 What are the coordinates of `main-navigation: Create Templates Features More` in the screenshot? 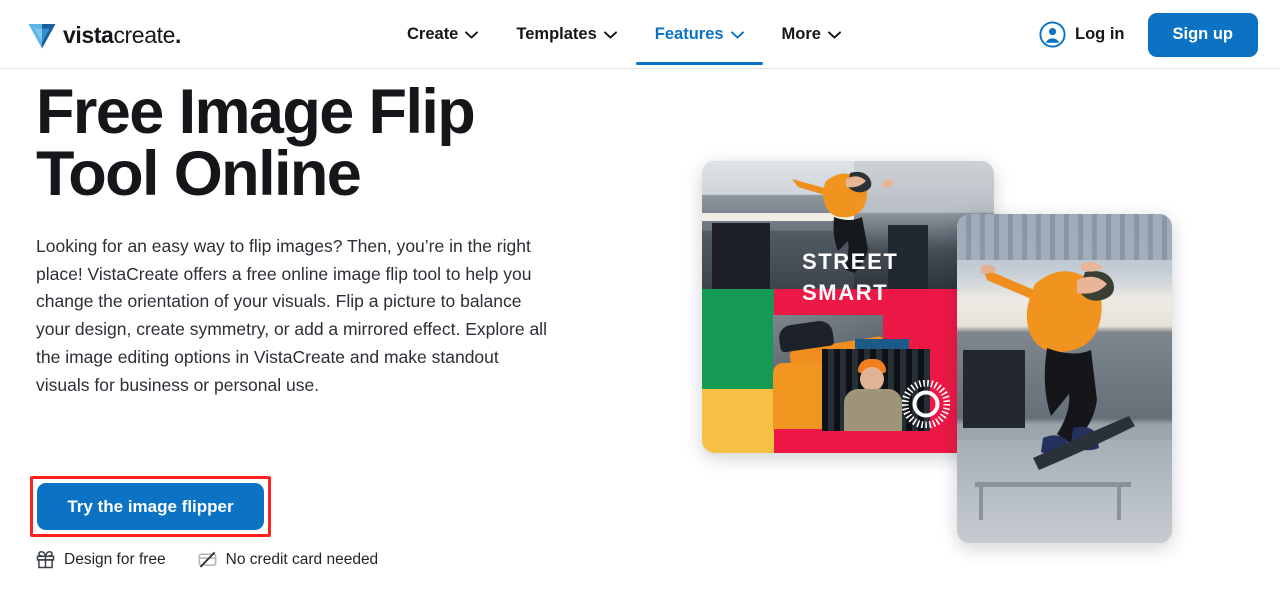 It's located at (624, 34).